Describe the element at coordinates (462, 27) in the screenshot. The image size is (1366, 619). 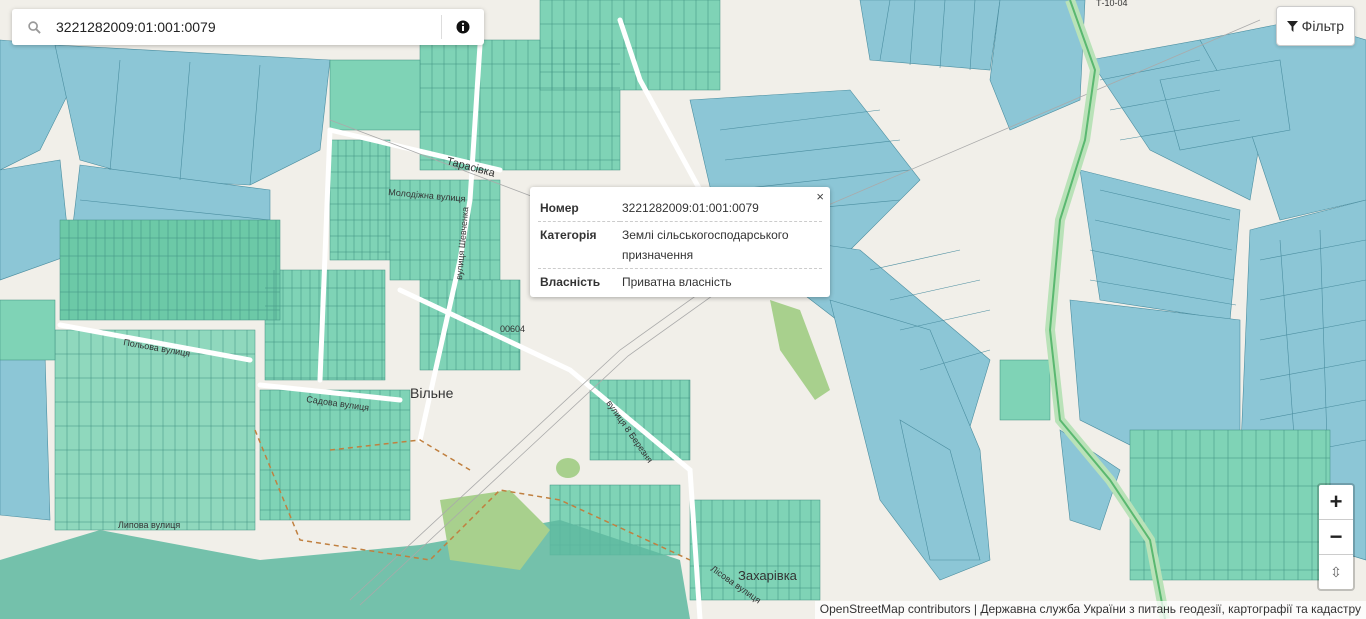
I see `info-icon` at that location.